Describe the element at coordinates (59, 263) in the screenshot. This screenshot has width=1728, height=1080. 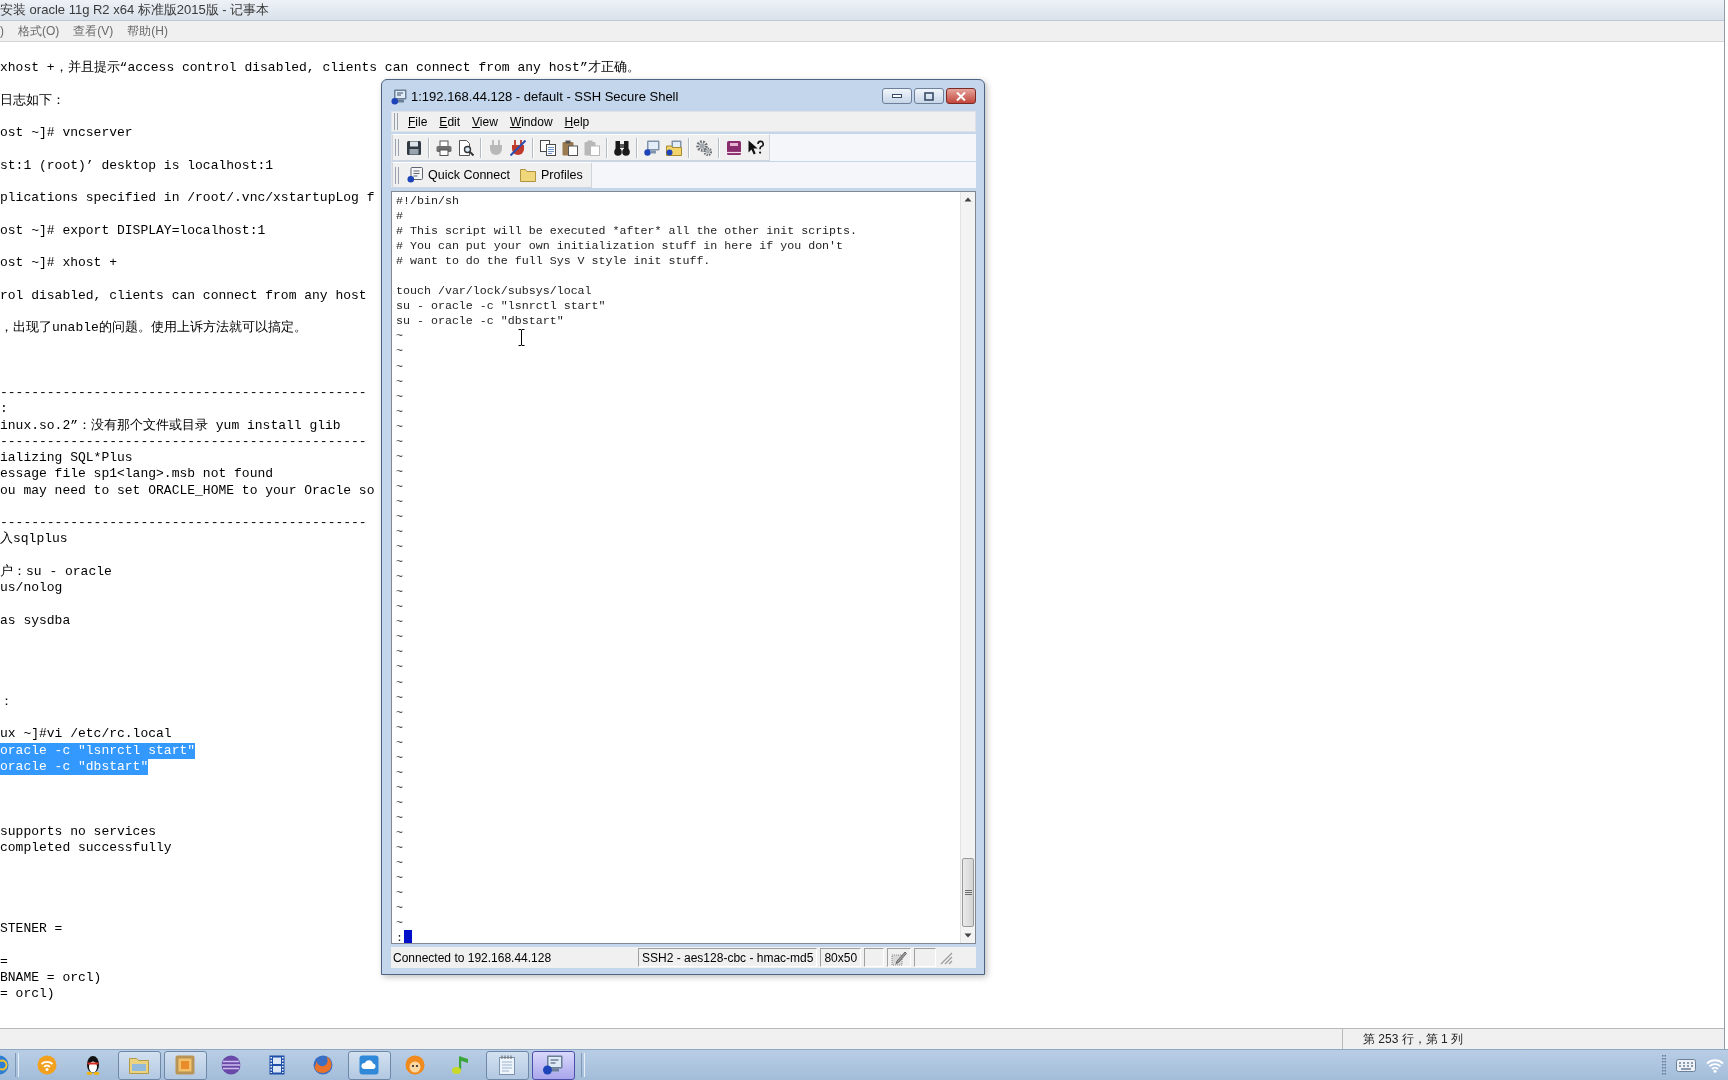
I see `text-line: ost ~]# xhost +` at that location.